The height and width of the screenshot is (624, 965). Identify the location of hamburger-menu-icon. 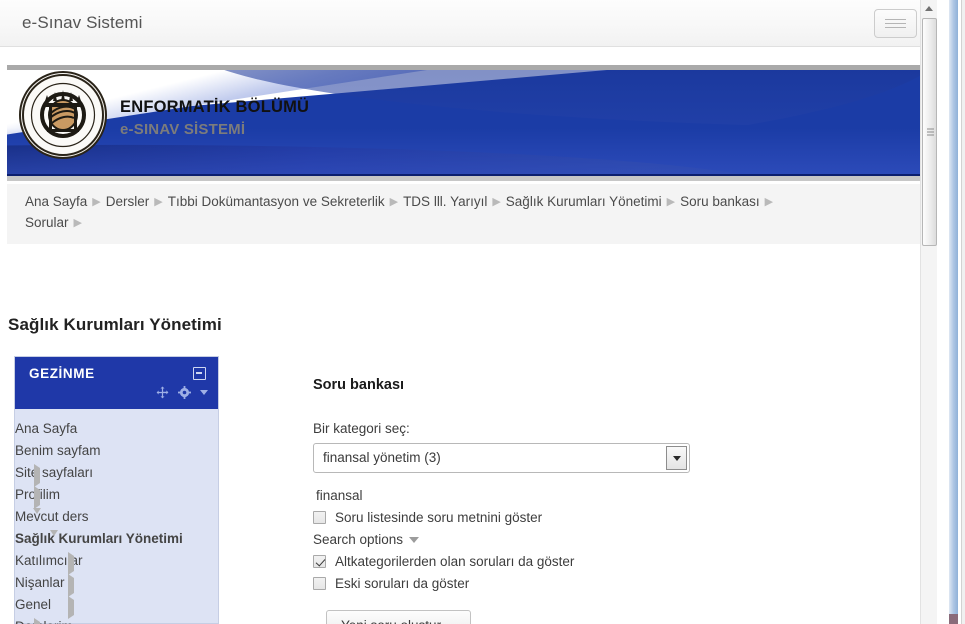
(895, 23).